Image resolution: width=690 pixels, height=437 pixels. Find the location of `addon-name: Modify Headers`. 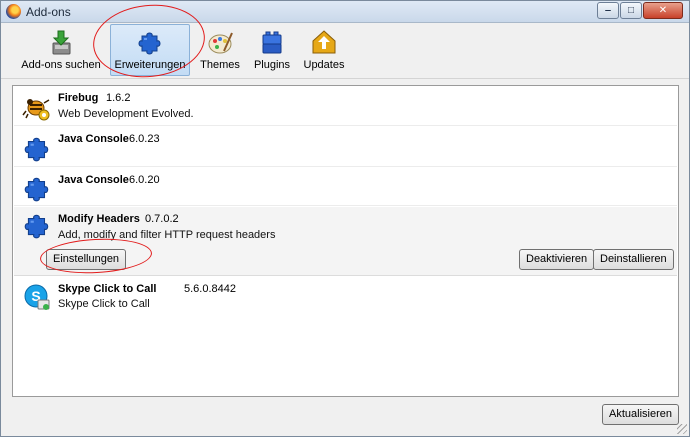

addon-name: Modify Headers is located at coordinates (99, 219).